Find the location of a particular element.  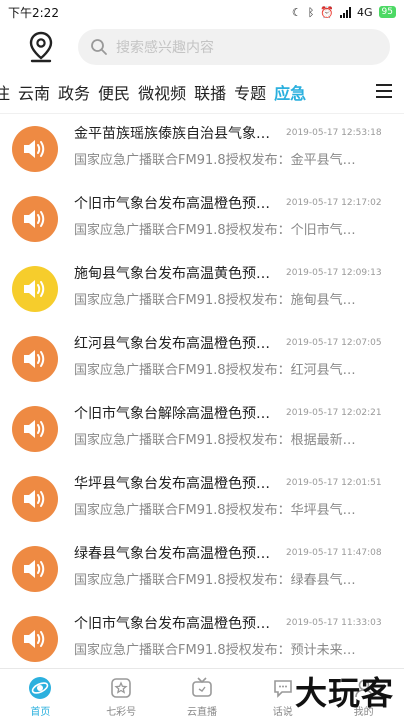

item-time: 2019-05-17 12:09:13 is located at coordinates (334, 273).